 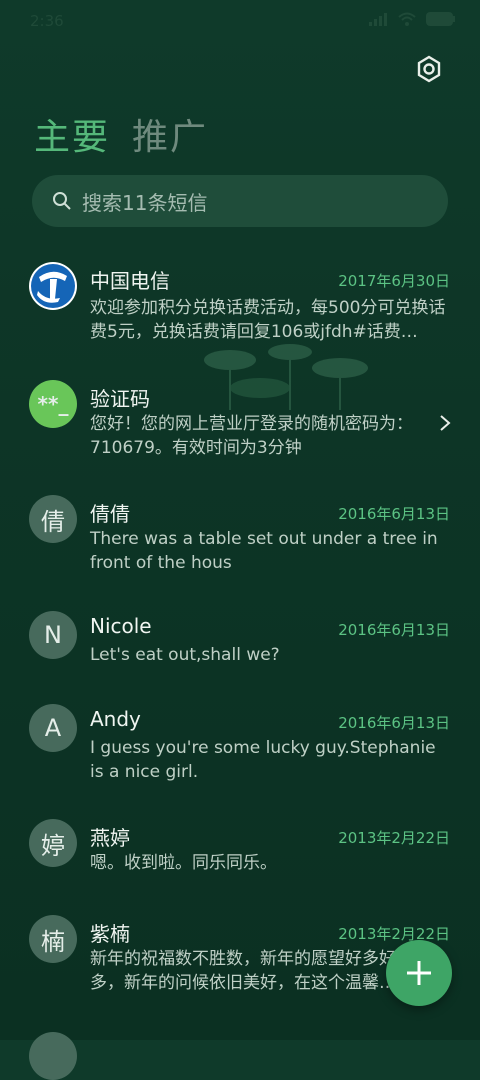 I want to click on tab-bar: 主要 推广, so click(x=121, y=134).